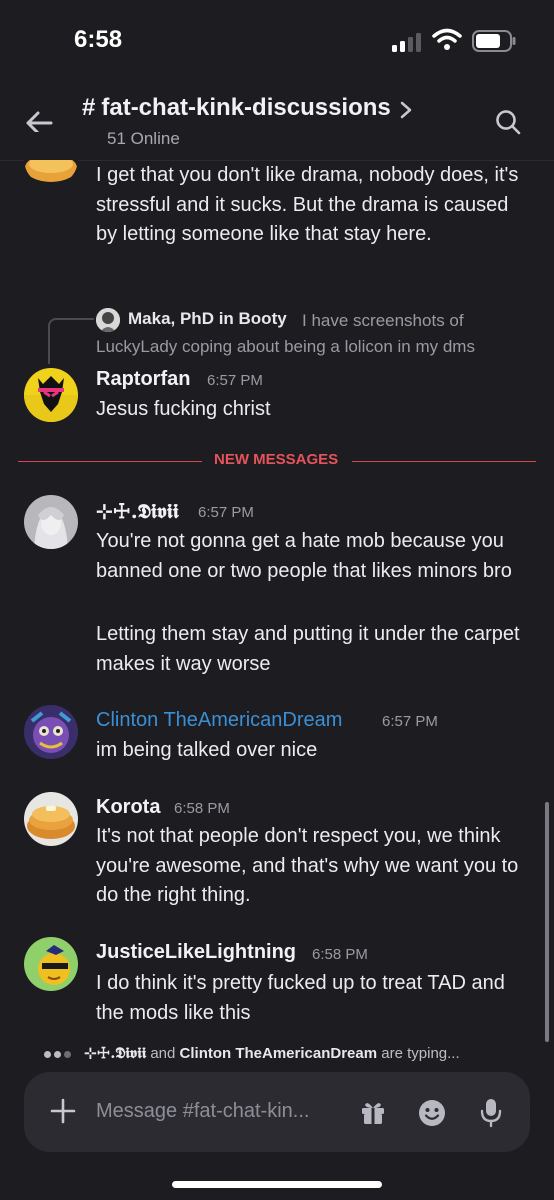 The width and height of the screenshot is (554, 1200). Describe the element at coordinates (444, 461) in the screenshot. I see `new-messages-divider-right` at that location.